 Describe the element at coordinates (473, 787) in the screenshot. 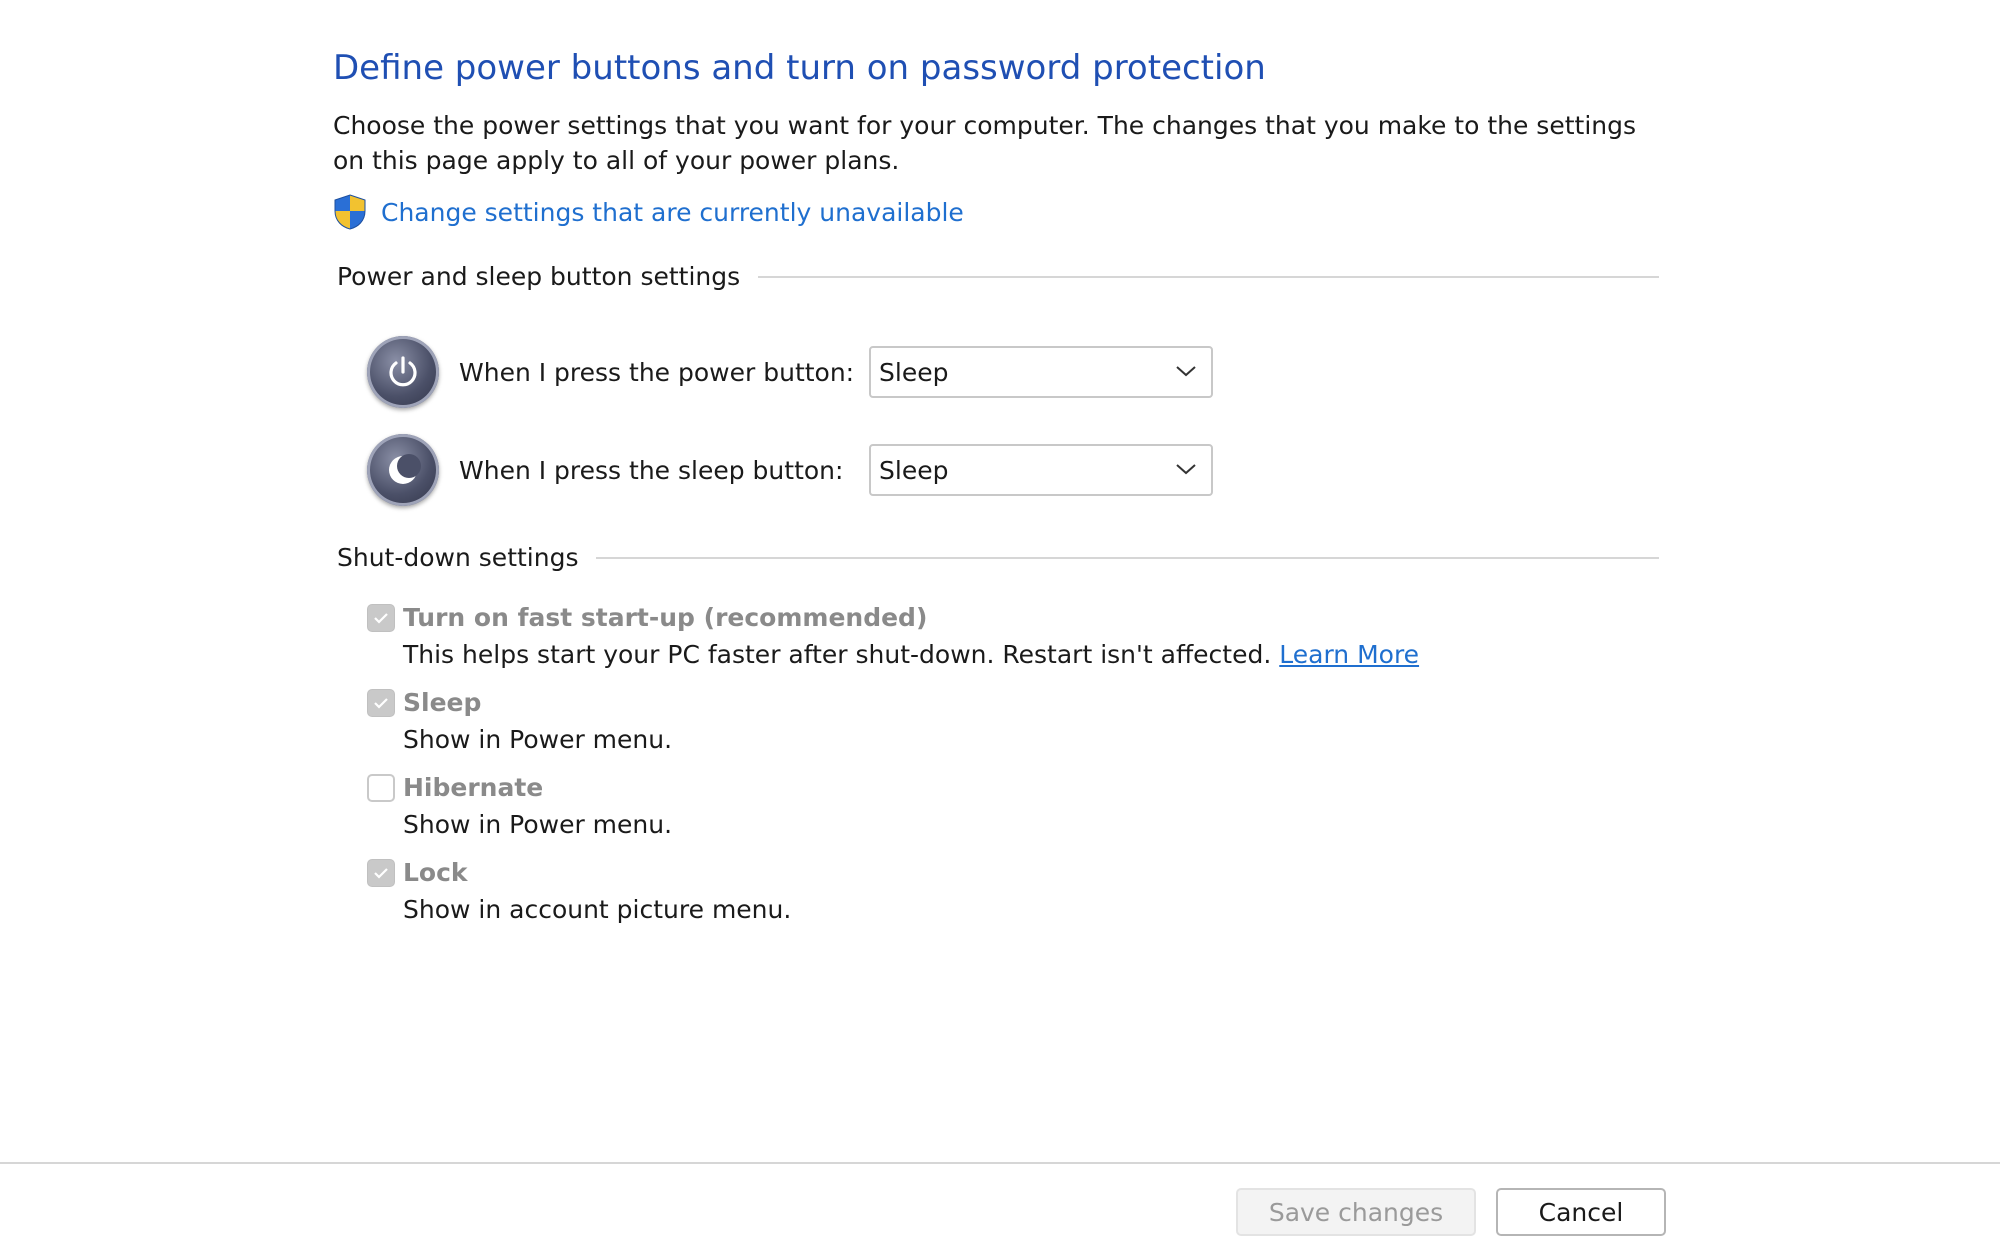

I see `hibernate-option-title: Hibernate` at that location.